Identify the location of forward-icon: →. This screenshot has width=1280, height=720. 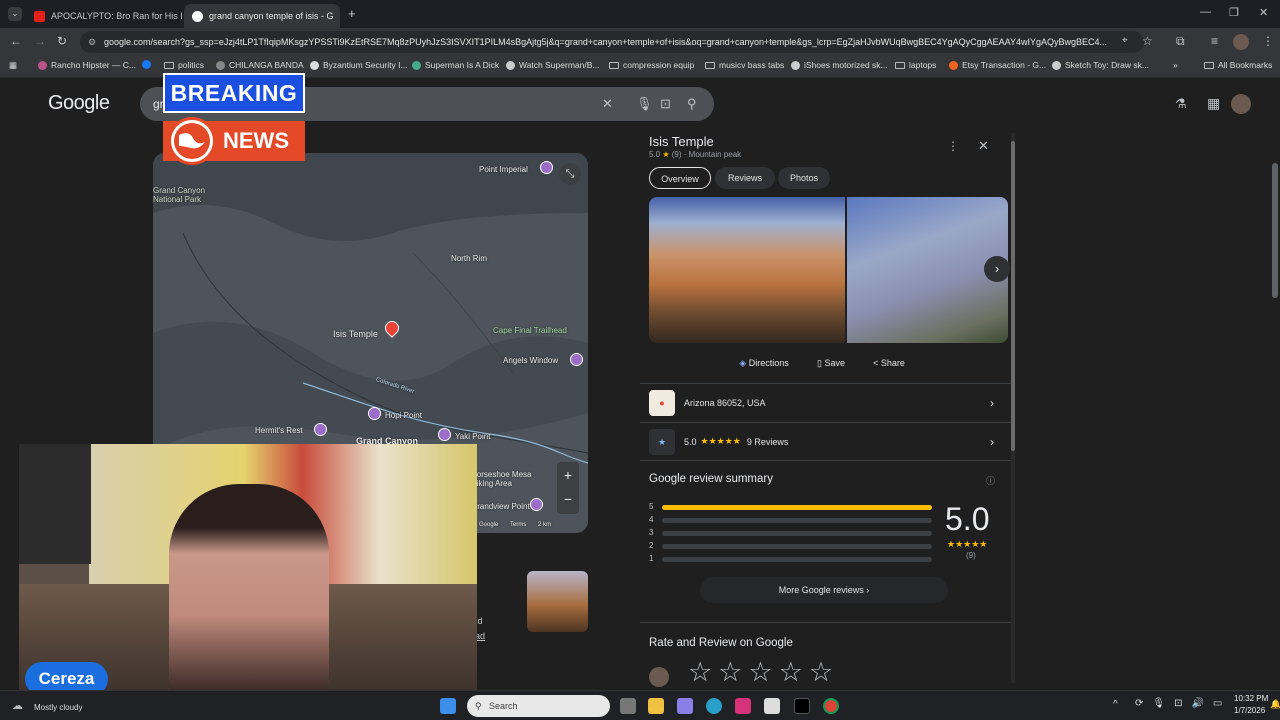
(40, 41).